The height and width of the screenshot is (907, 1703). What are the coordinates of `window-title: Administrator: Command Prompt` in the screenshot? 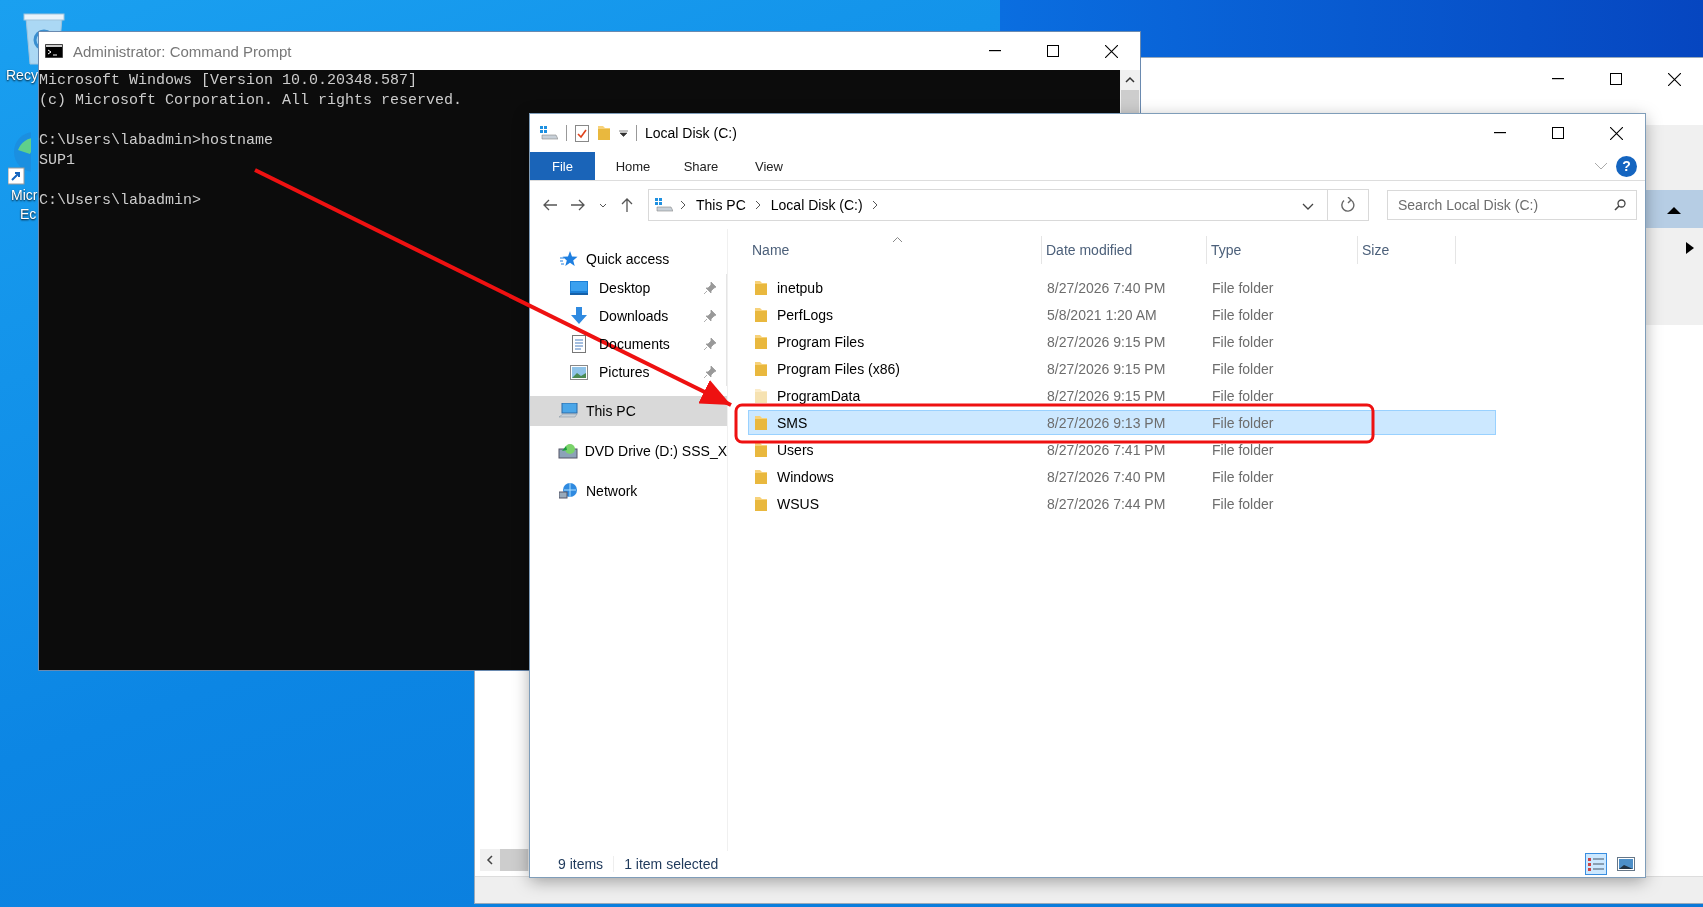 It's located at (183, 51).